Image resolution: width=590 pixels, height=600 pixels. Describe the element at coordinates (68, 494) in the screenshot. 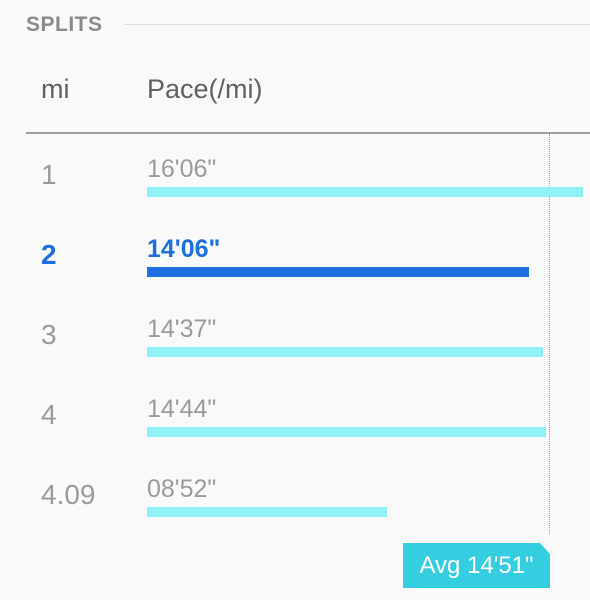

I see `split-mile: 4.09` at that location.